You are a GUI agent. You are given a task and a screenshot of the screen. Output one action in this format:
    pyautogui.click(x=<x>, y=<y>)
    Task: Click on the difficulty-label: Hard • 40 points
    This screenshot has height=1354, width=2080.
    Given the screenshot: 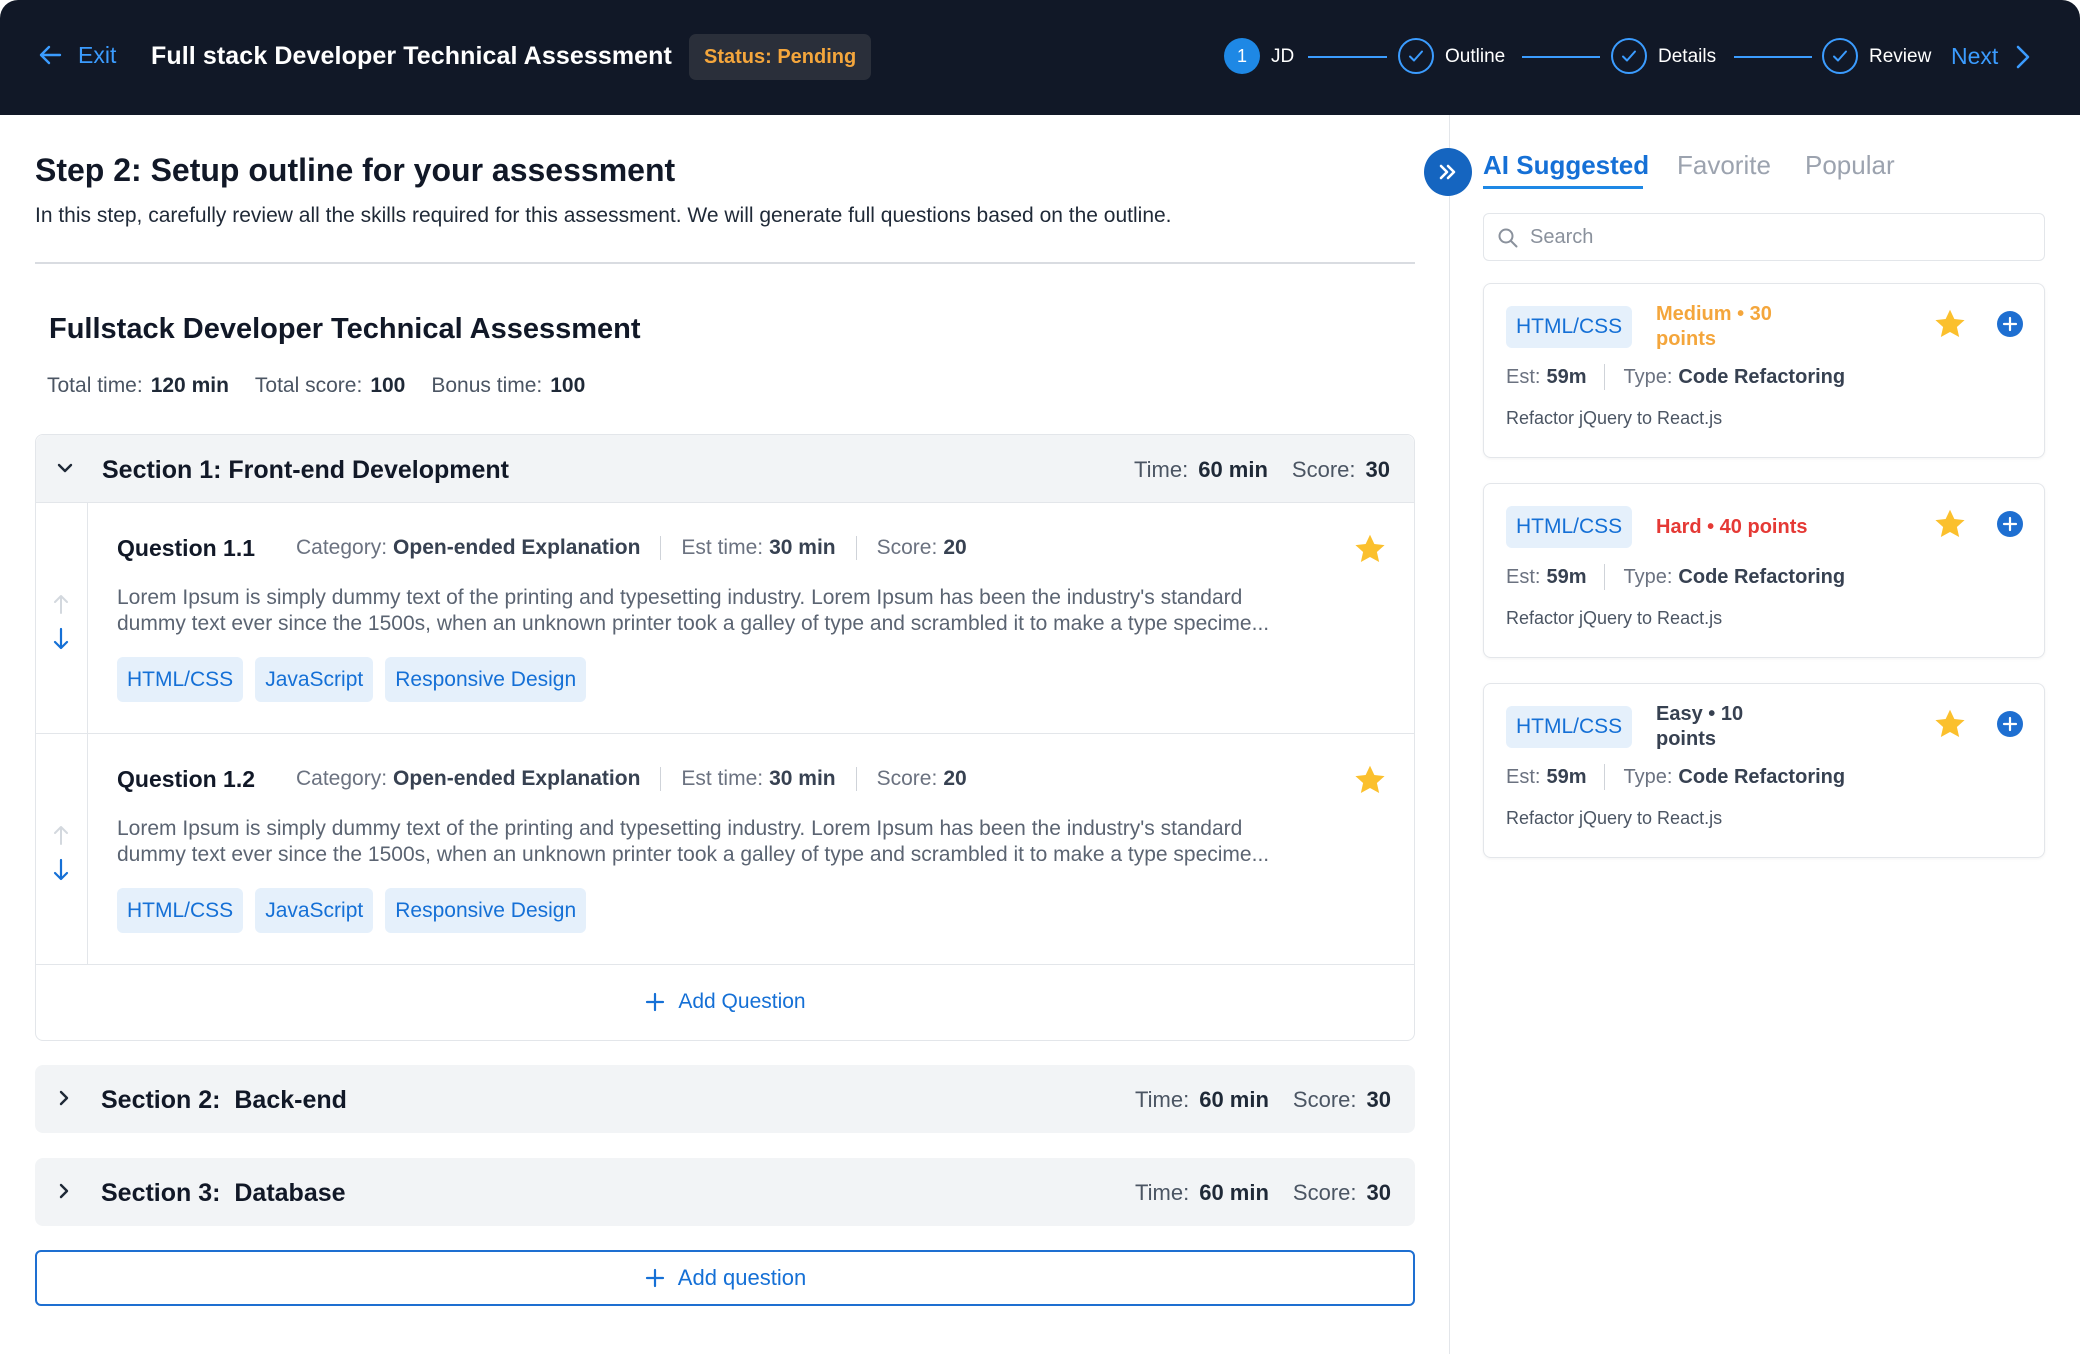 What is the action you would take?
    pyautogui.click(x=1732, y=527)
    